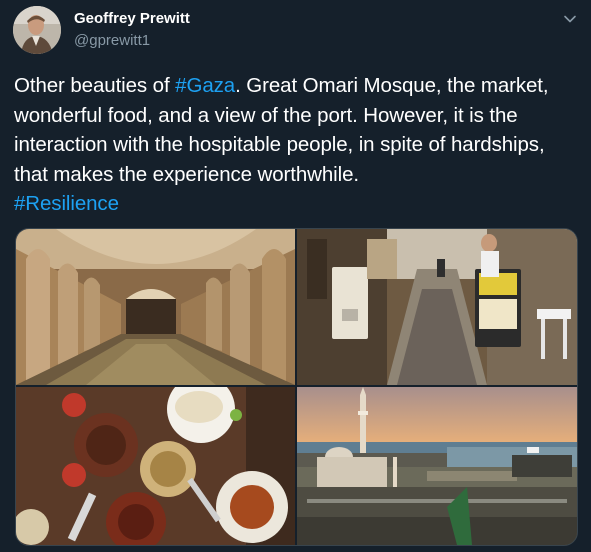 Image resolution: width=591 pixels, height=552 pixels. What do you see at coordinates (112, 40) in the screenshot?
I see `author-handle: @gprewitt1` at bounding box center [112, 40].